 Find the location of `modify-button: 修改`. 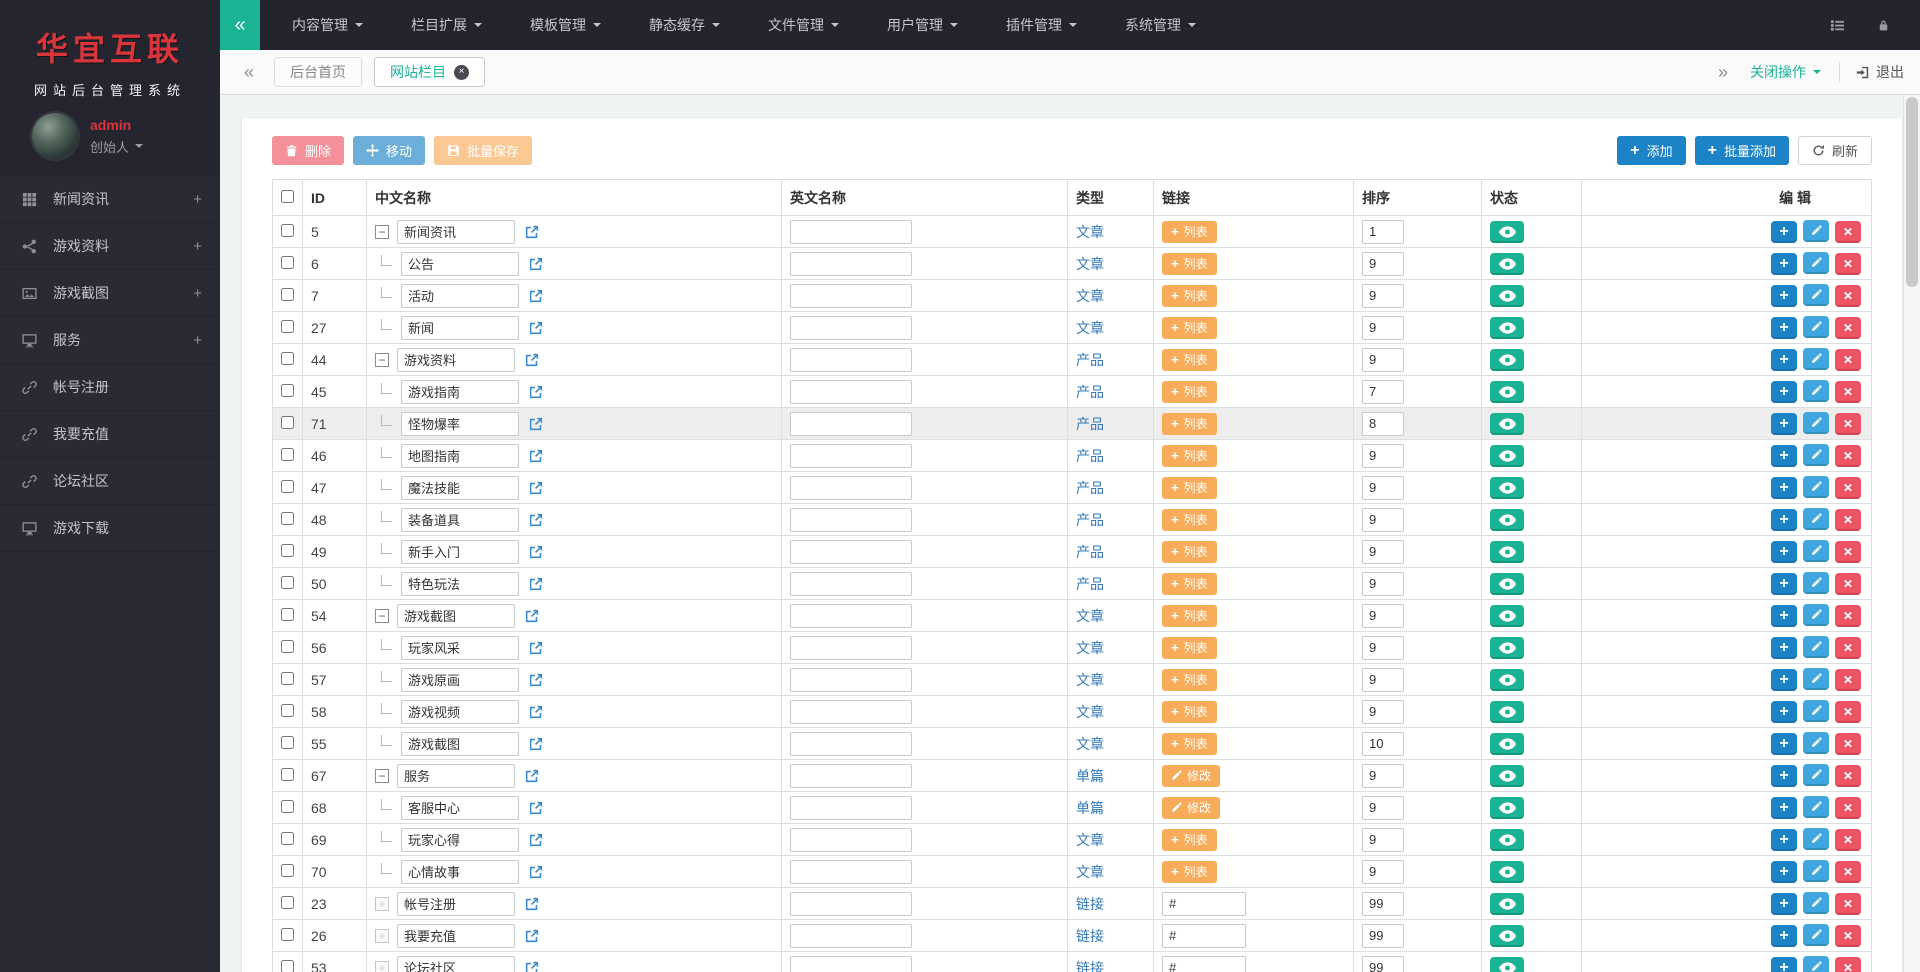

modify-button: 修改 is located at coordinates (1191, 807).